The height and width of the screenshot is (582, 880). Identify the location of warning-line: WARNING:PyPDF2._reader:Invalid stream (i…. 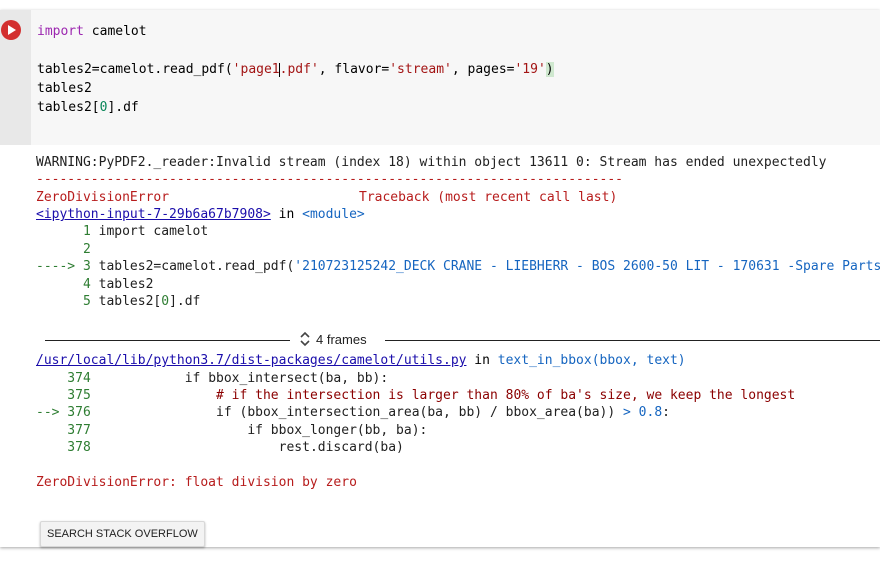
(431, 162).